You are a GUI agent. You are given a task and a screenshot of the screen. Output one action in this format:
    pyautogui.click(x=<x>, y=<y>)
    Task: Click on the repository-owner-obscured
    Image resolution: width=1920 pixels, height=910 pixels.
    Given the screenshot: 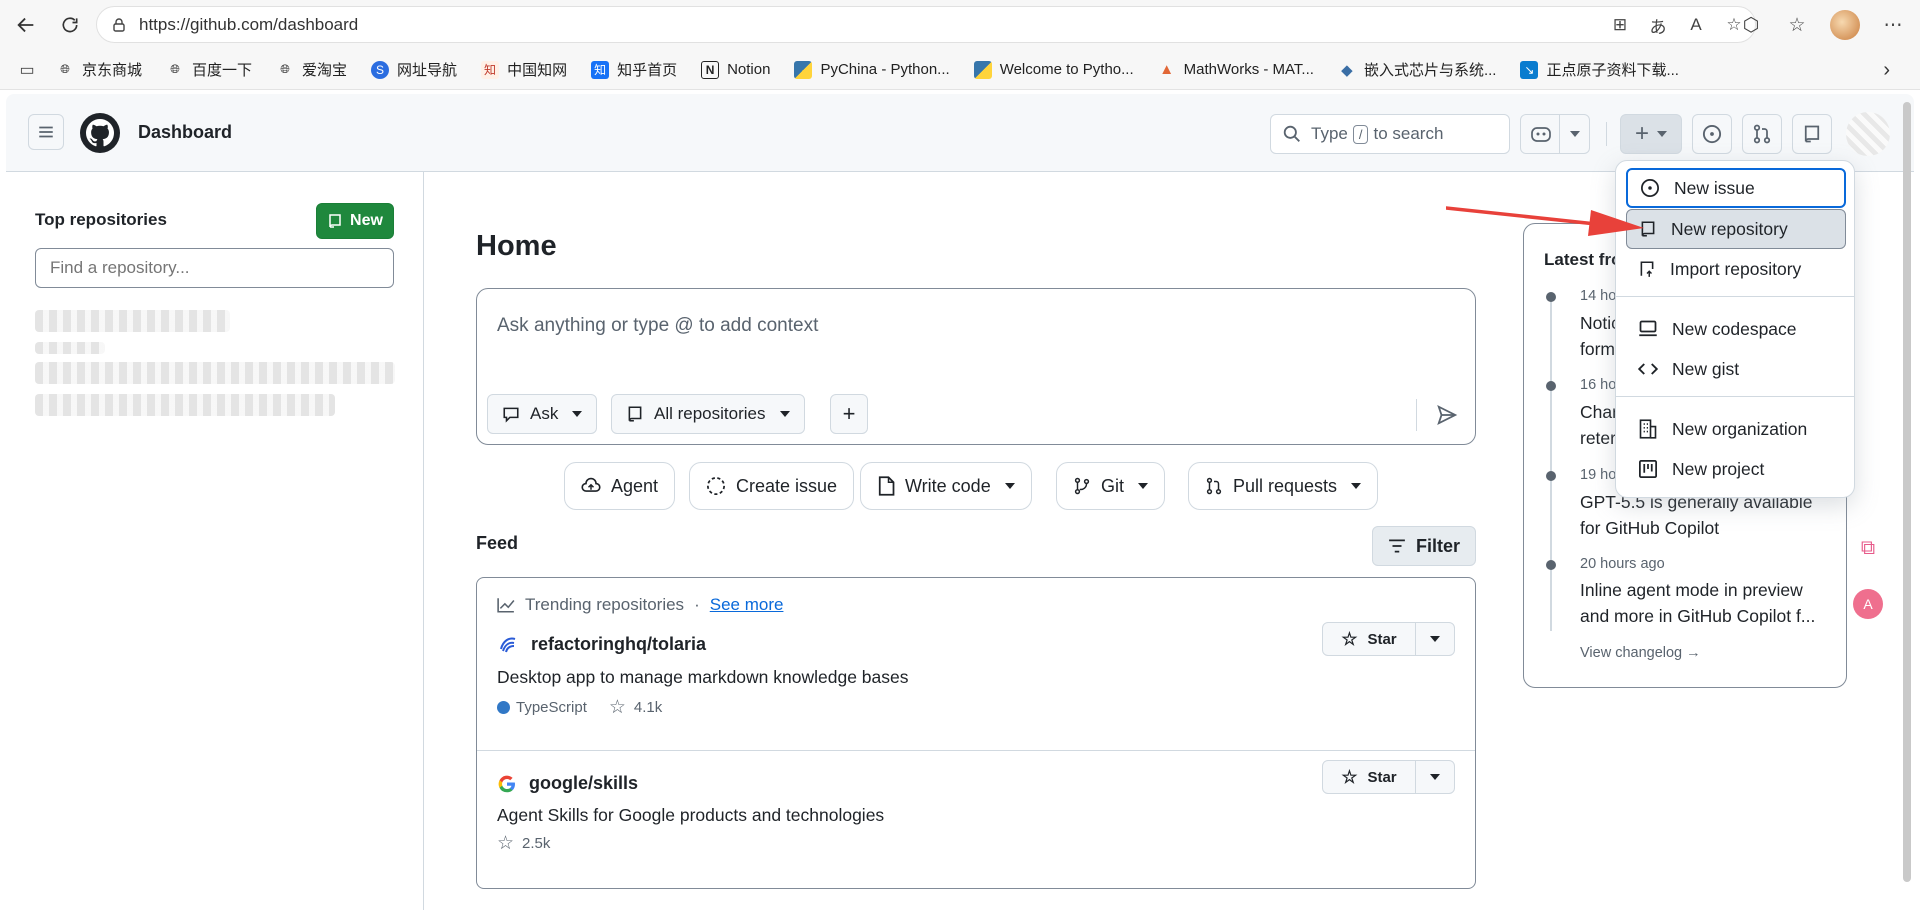 What is the action you would take?
    pyautogui.click(x=70, y=348)
    